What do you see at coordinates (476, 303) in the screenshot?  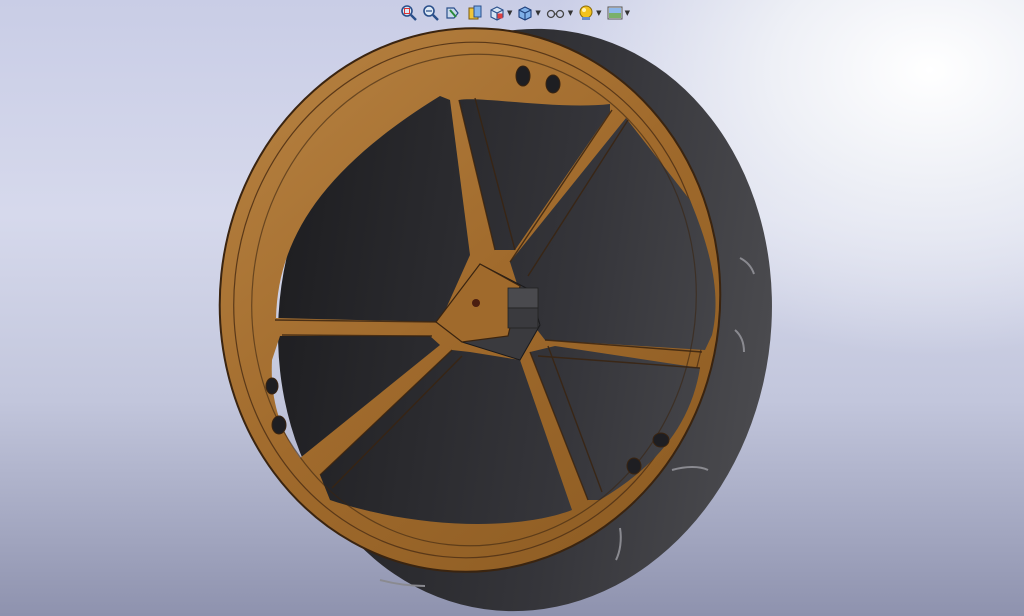 I see `axle-hole` at bounding box center [476, 303].